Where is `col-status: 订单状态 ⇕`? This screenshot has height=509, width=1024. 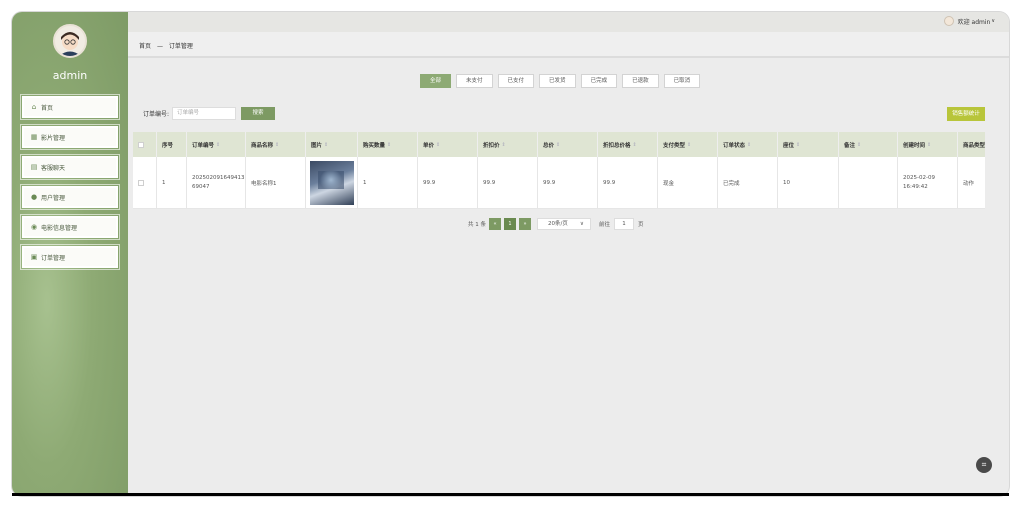
col-status: 订单状态 ⇕ is located at coordinates (748, 144).